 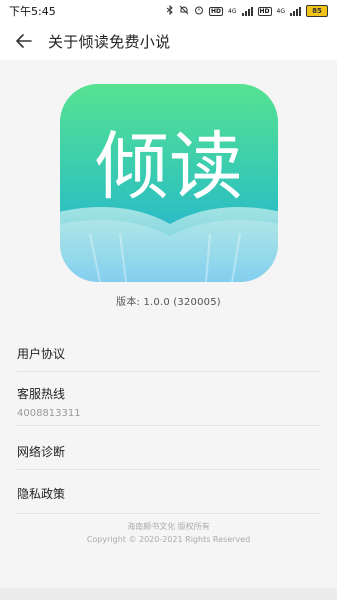 I want to click on hd-badge: HD, so click(x=216, y=11).